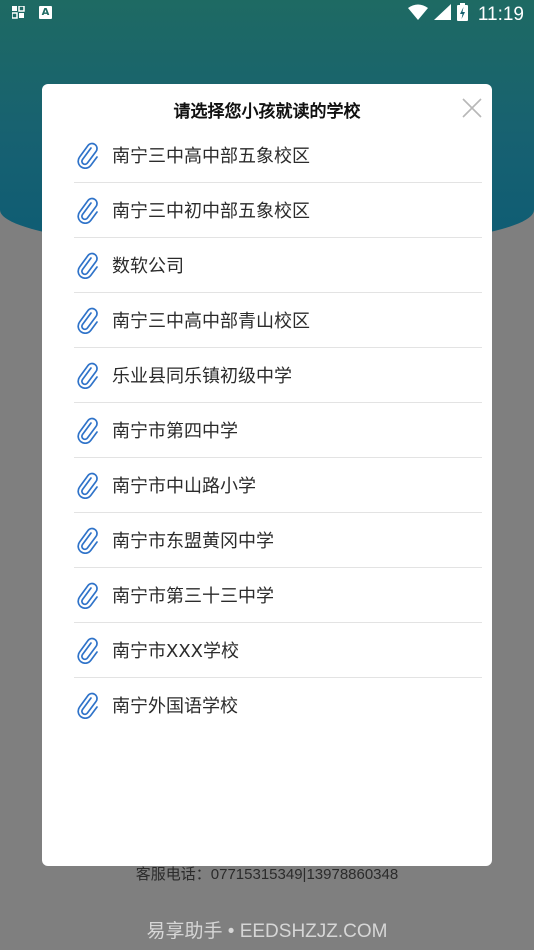 The image size is (534, 950). Describe the element at coordinates (202, 376) in the screenshot. I see `school-name: 乐业县同乐镇初级中学` at that location.